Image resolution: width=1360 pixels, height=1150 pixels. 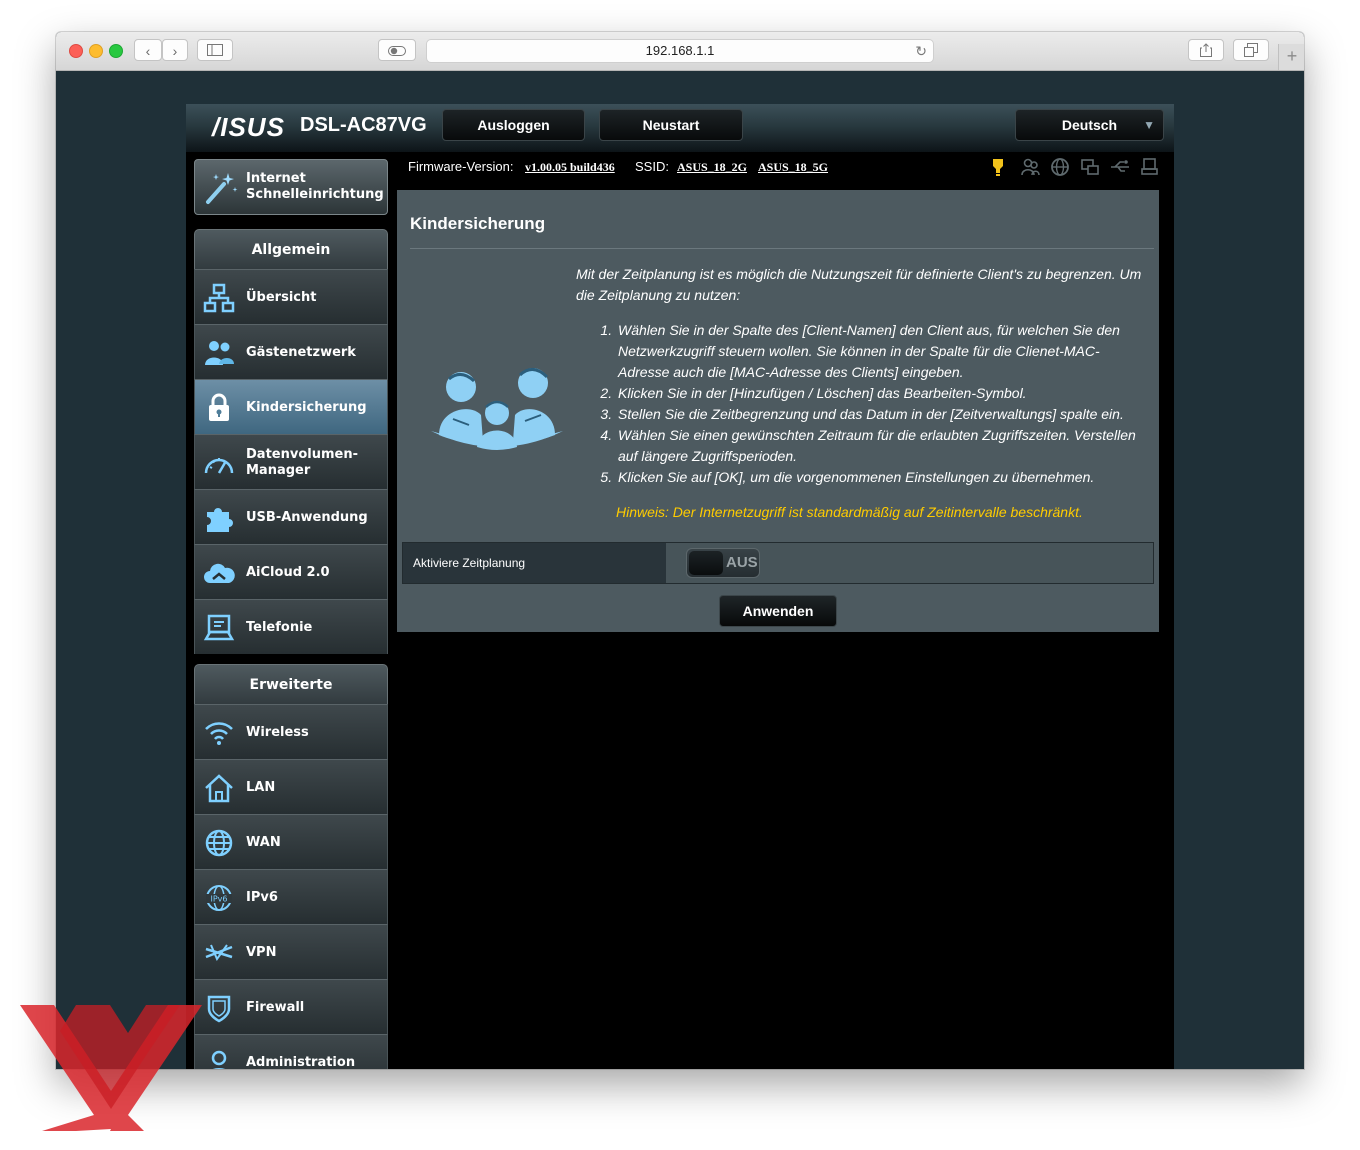 What do you see at coordinates (219, 733) in the screenshot?
I see `wifi-icon` at bounding box center [219, 733].